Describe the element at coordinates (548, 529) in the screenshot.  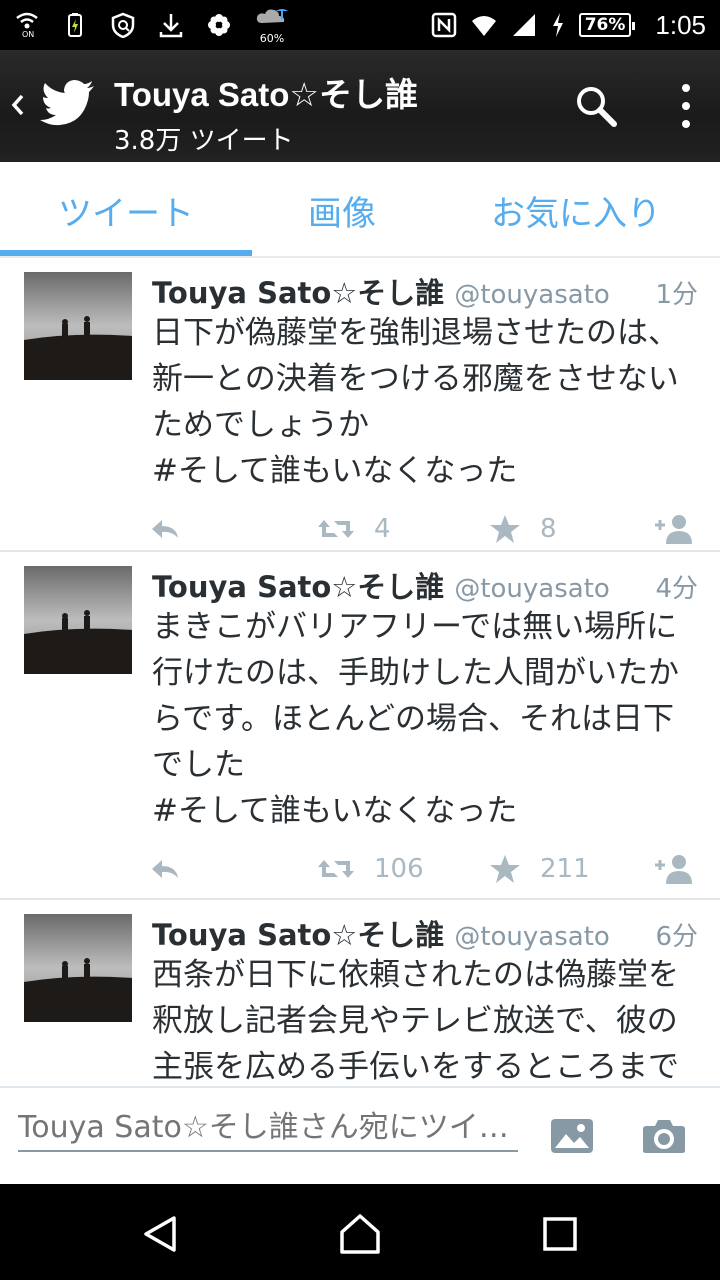
I see `favorite-count: 8` at that location.